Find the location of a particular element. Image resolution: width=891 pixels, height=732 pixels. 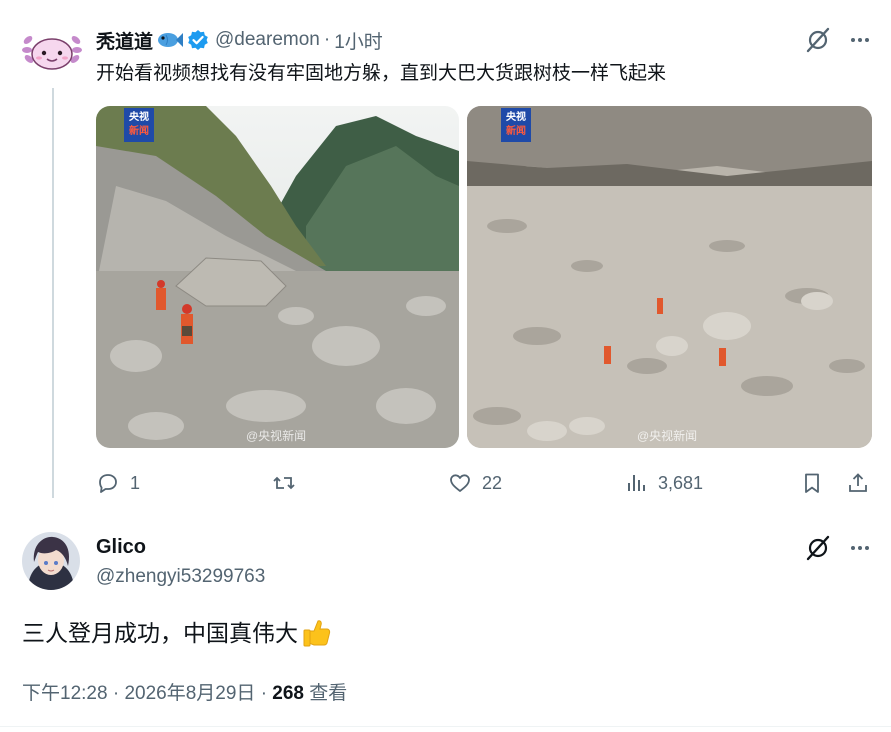

thread-connector-line is located at coordinates (53, 293).